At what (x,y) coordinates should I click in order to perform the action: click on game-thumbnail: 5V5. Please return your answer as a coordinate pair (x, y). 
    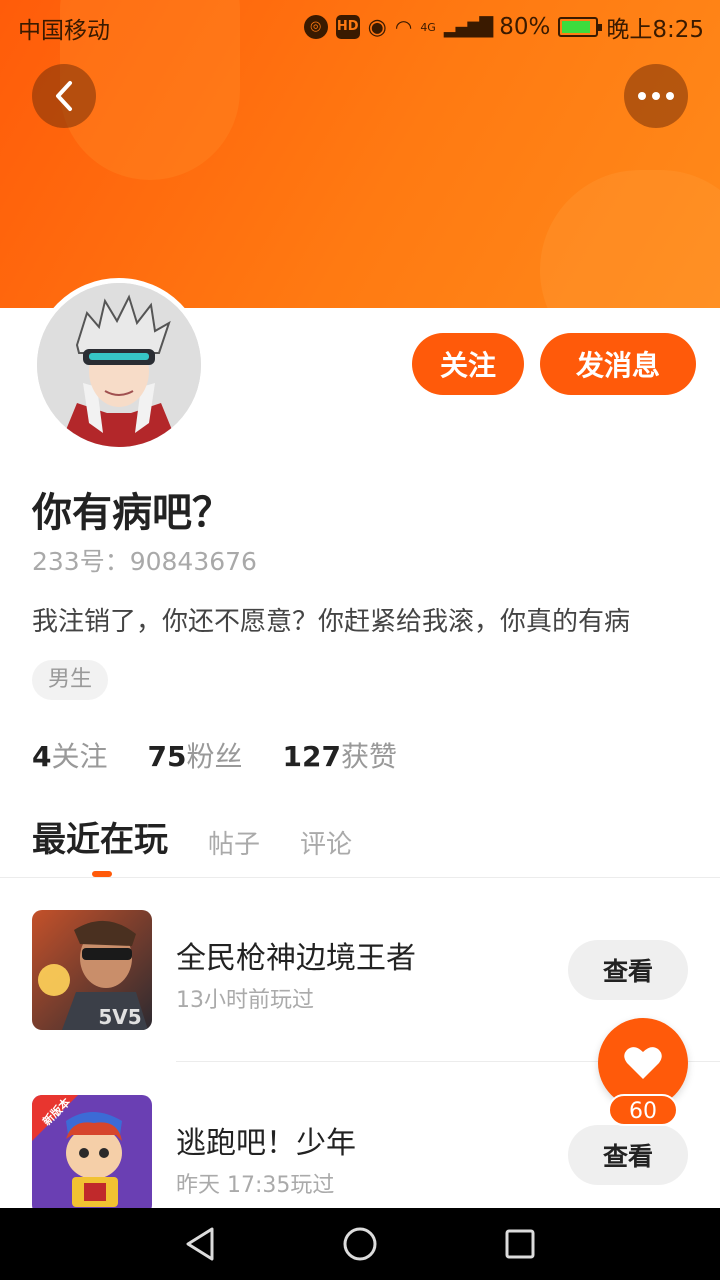
    Looking at the image, I should click on (92, 970).